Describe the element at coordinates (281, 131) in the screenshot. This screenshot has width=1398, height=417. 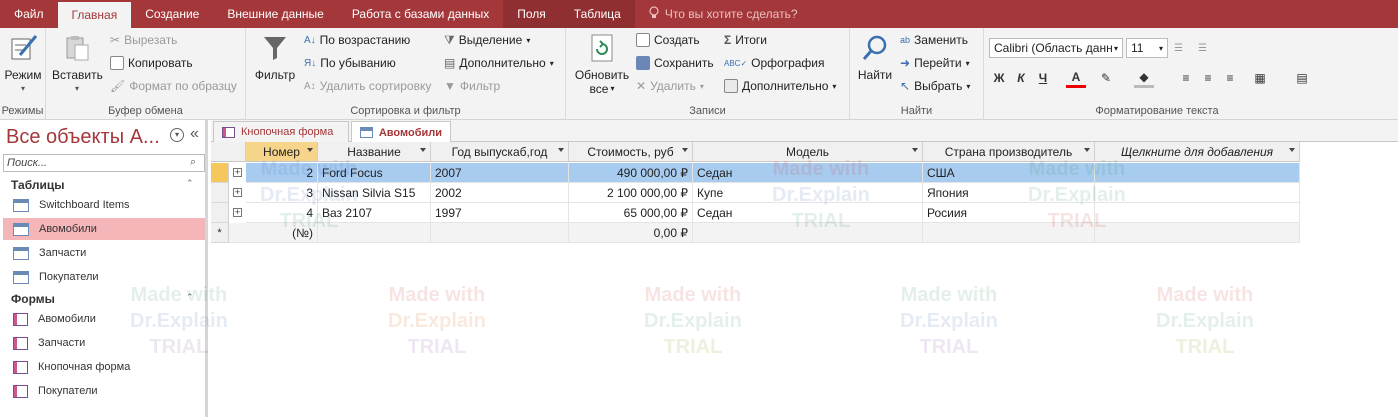
I see `doc-tab-switchboard: Кнопочная форма` at that location.